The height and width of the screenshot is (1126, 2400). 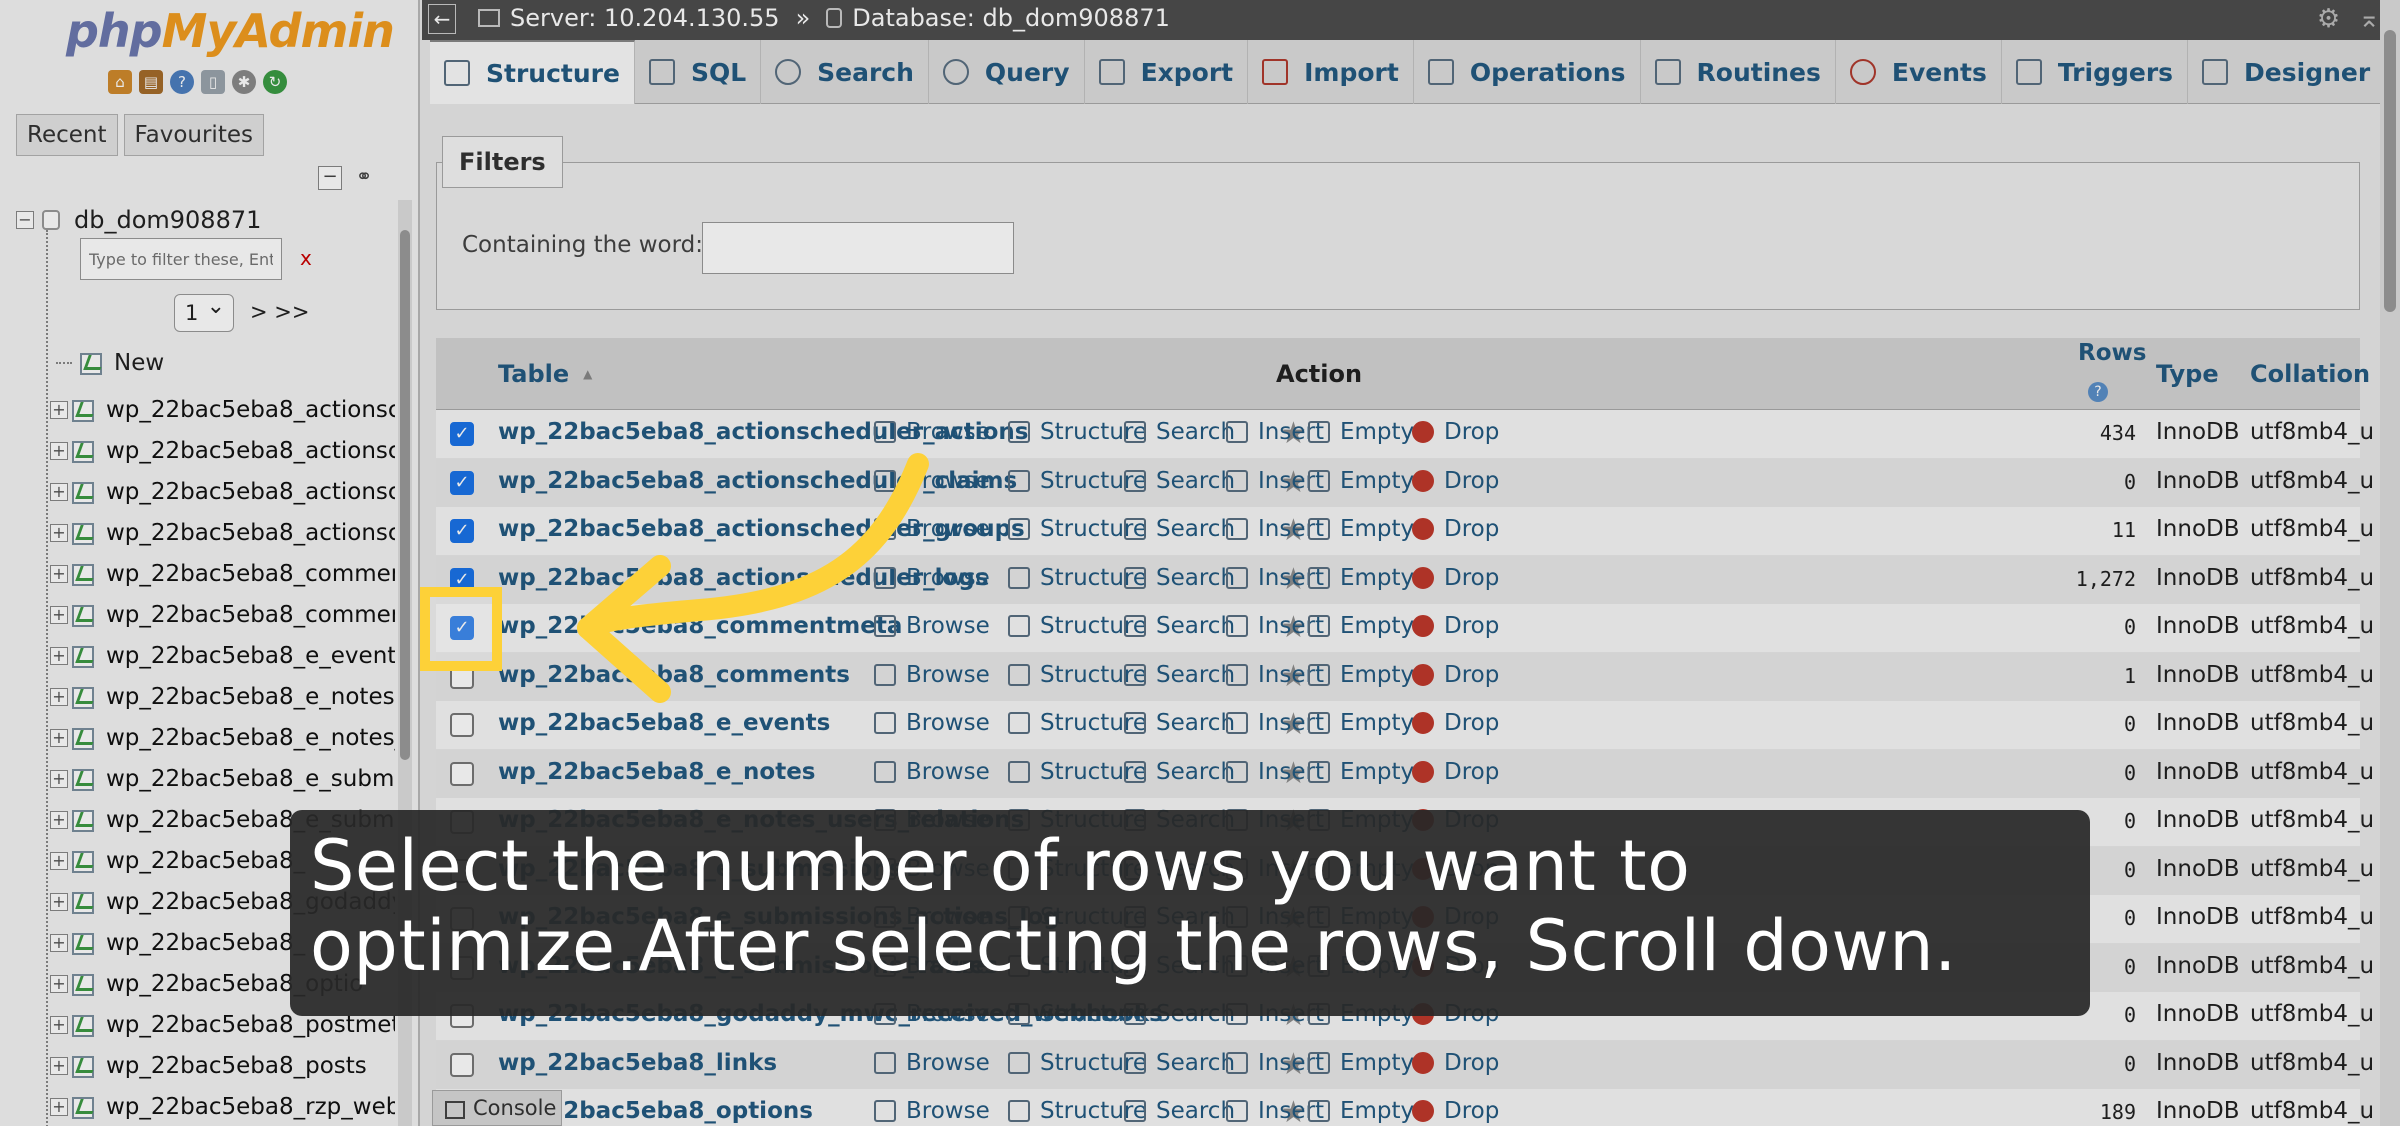 What do you see at coordinates (2112, 353) in the screenshot?
I see `rows-column-header: Rows` at bounding box center [2112, 353].